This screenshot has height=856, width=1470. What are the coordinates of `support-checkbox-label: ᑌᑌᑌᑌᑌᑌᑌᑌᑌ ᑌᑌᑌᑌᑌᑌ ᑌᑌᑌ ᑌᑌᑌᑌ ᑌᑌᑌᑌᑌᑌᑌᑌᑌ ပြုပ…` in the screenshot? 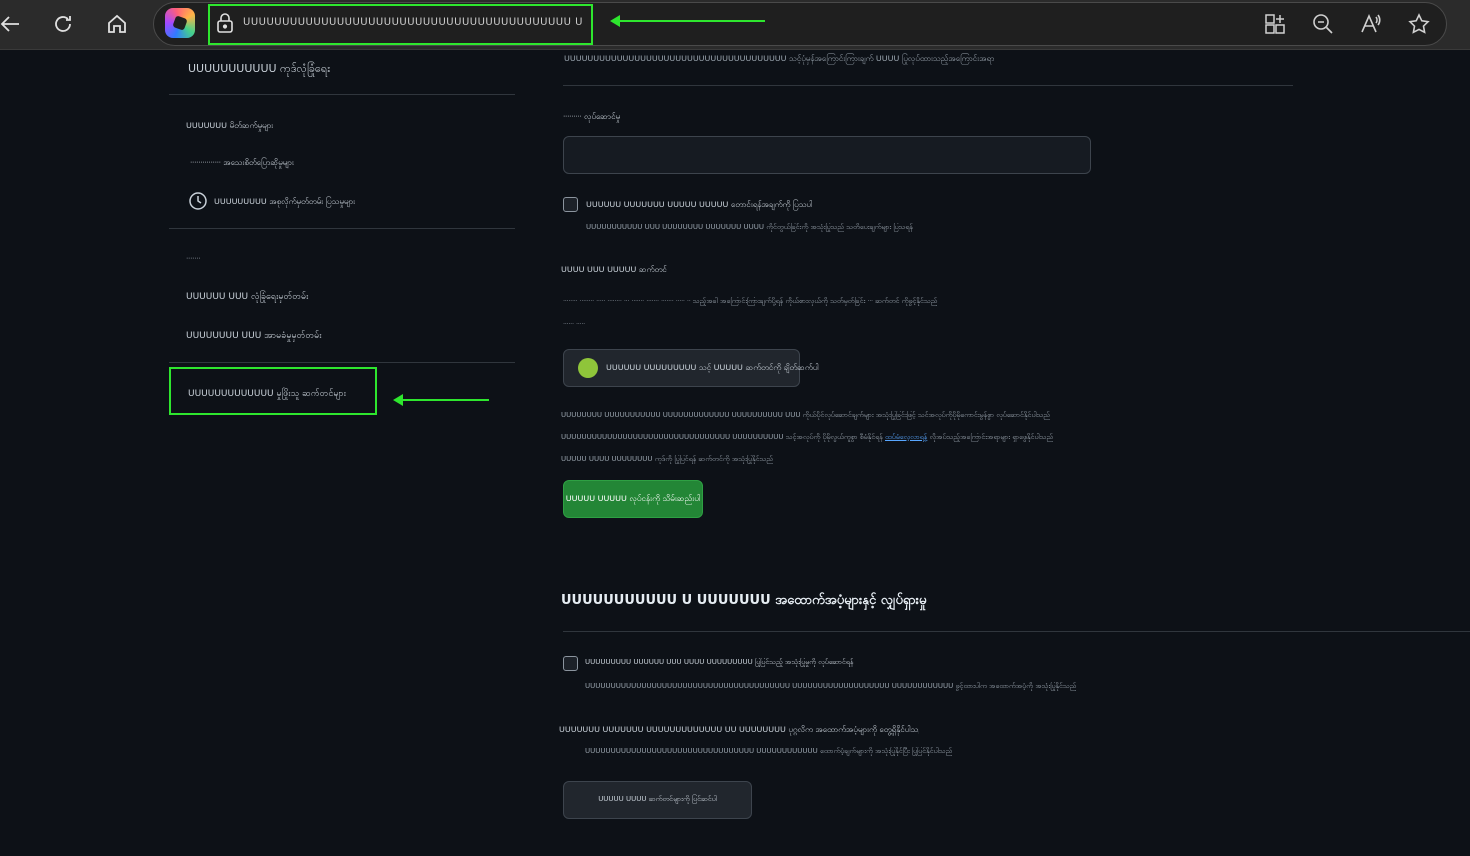 It's located at (719, 662).